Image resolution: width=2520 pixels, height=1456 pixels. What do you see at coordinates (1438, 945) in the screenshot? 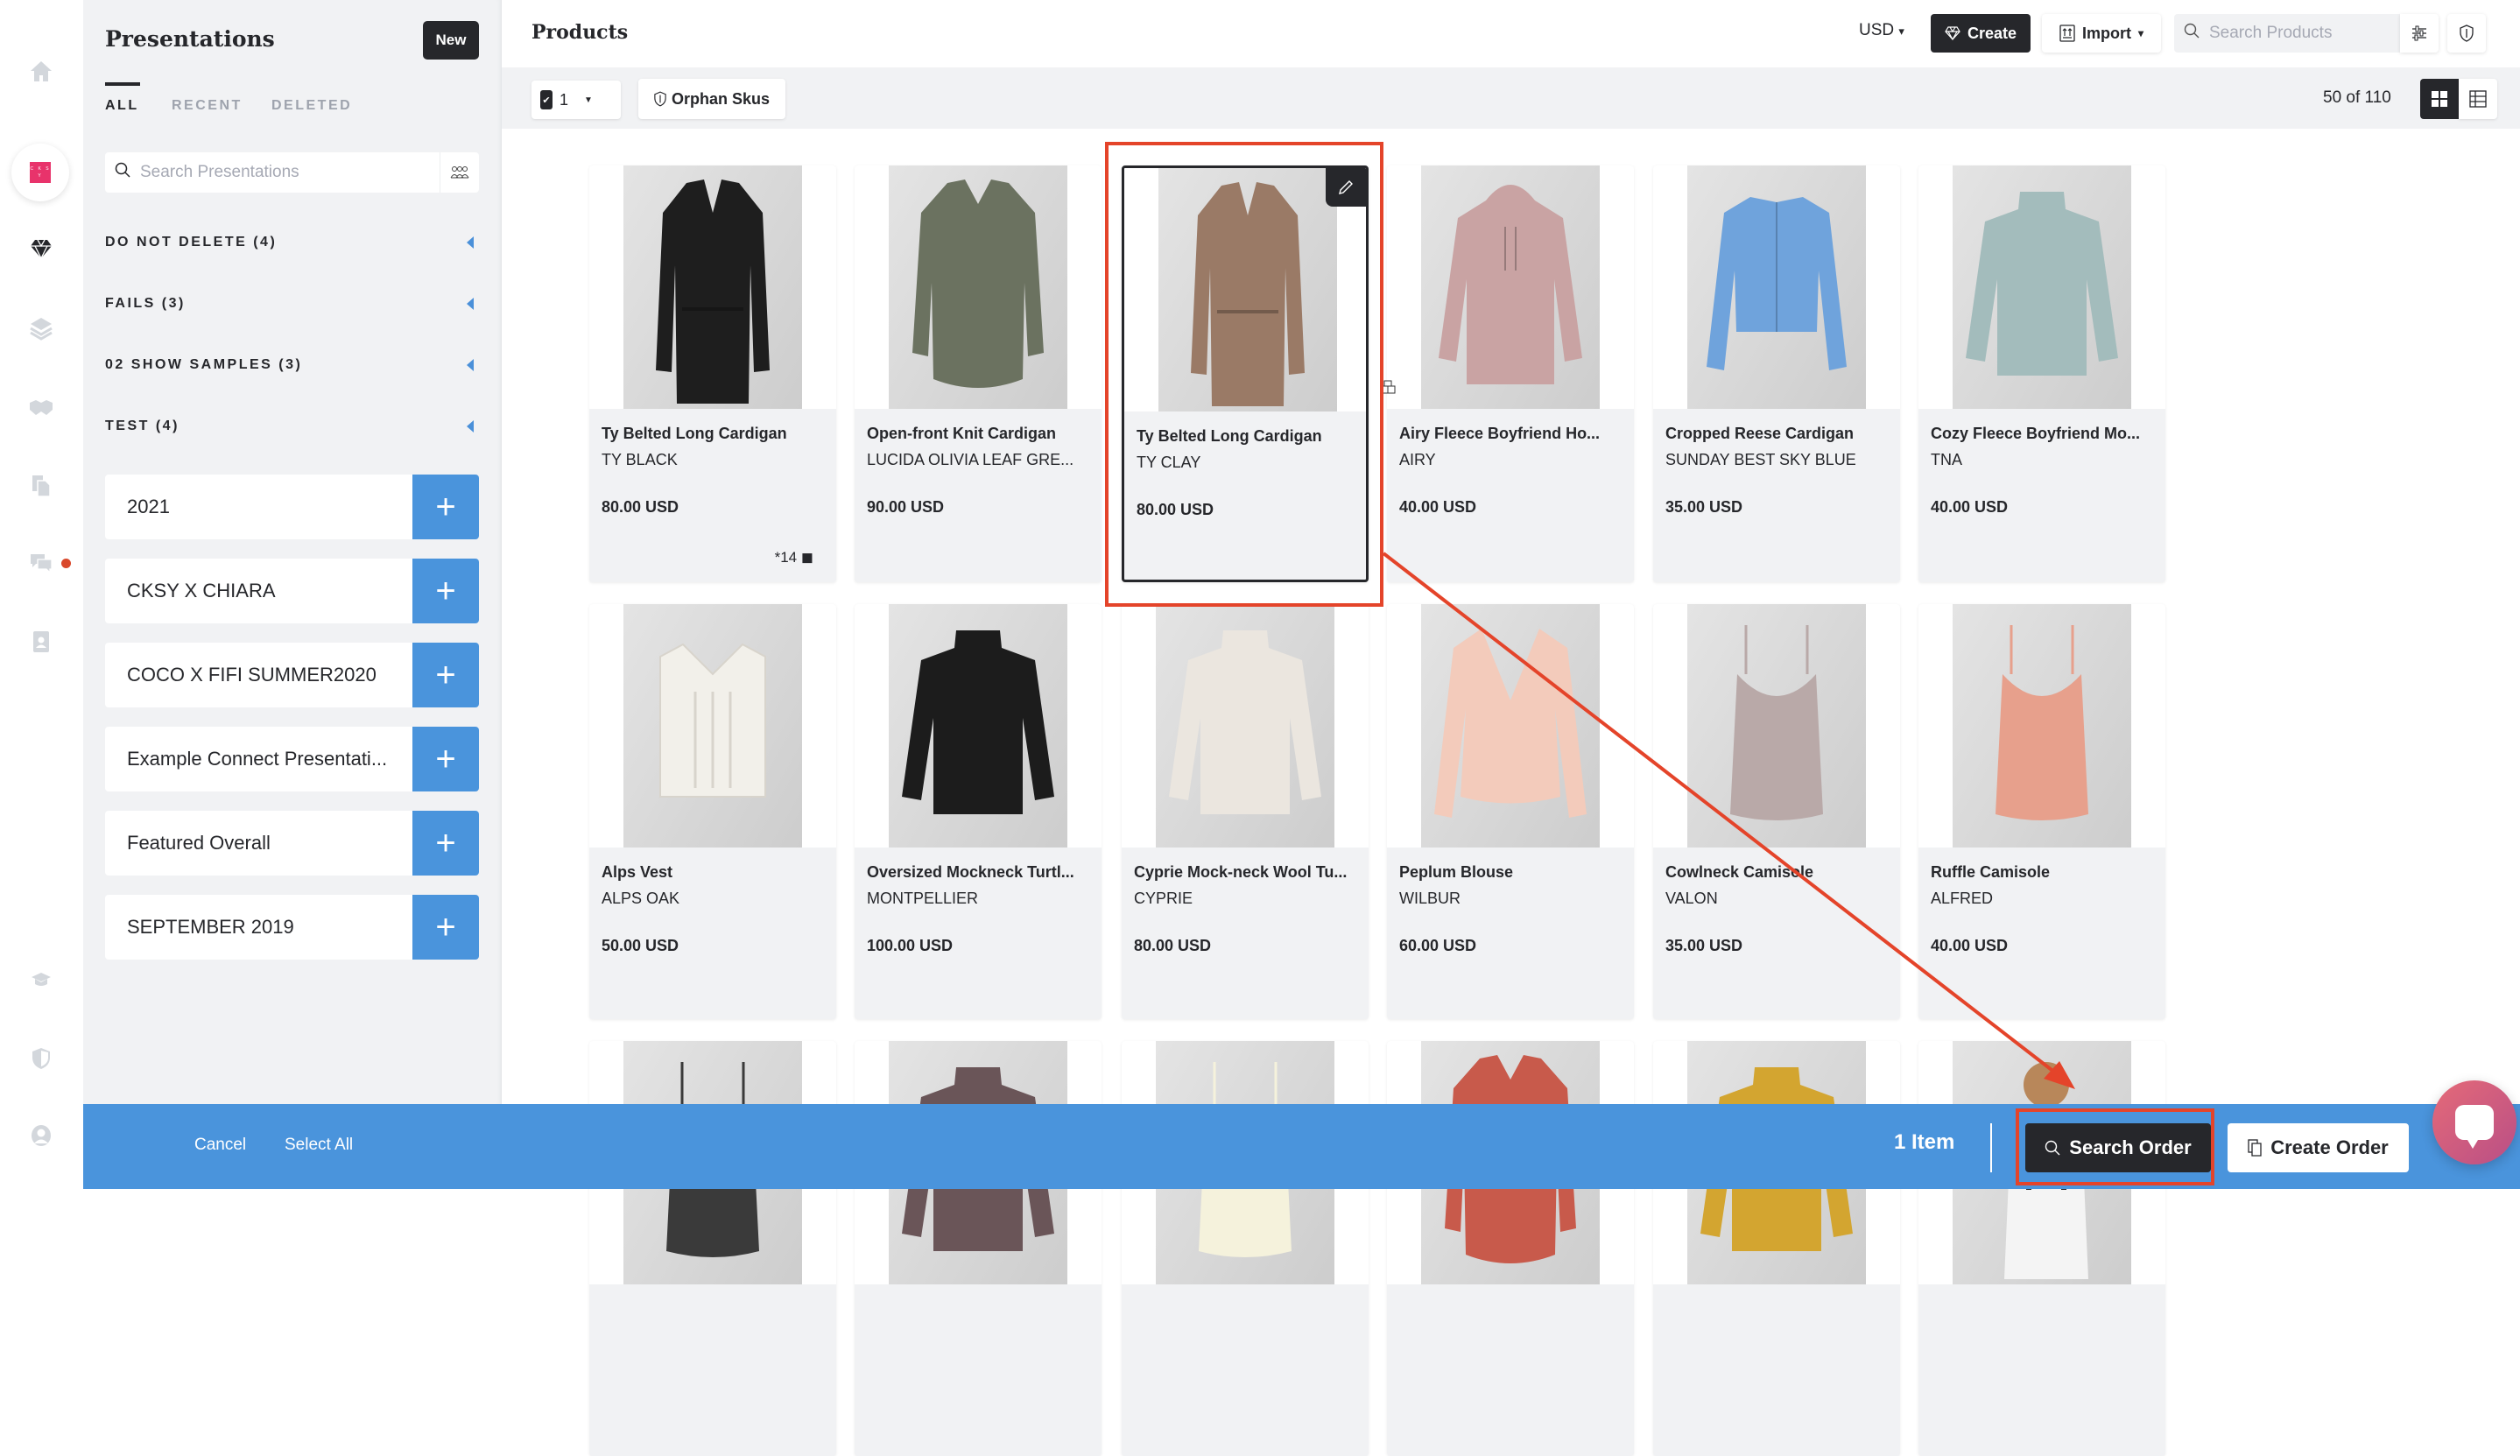
I see `product-price: 60.00 USD` at bounding box center [1438, 945].